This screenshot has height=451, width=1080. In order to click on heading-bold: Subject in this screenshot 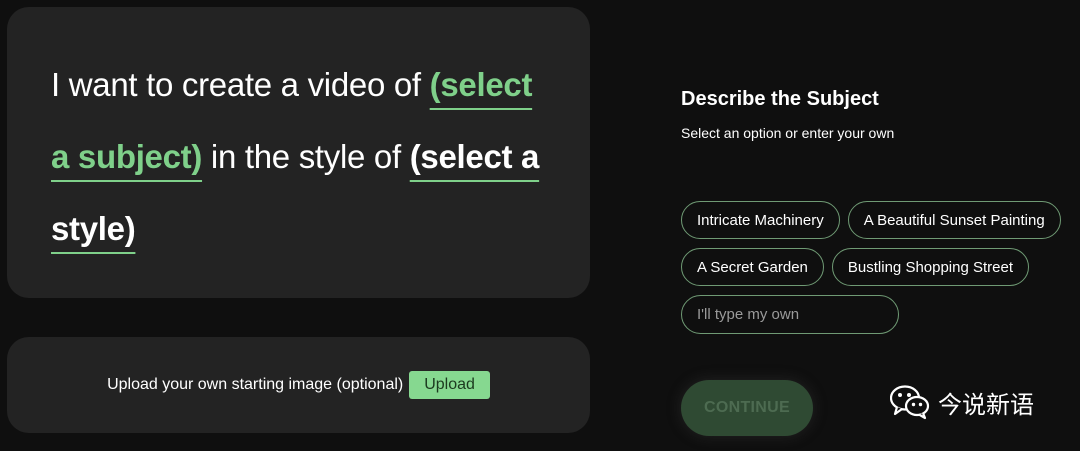, I will do `click(842, 99)`.